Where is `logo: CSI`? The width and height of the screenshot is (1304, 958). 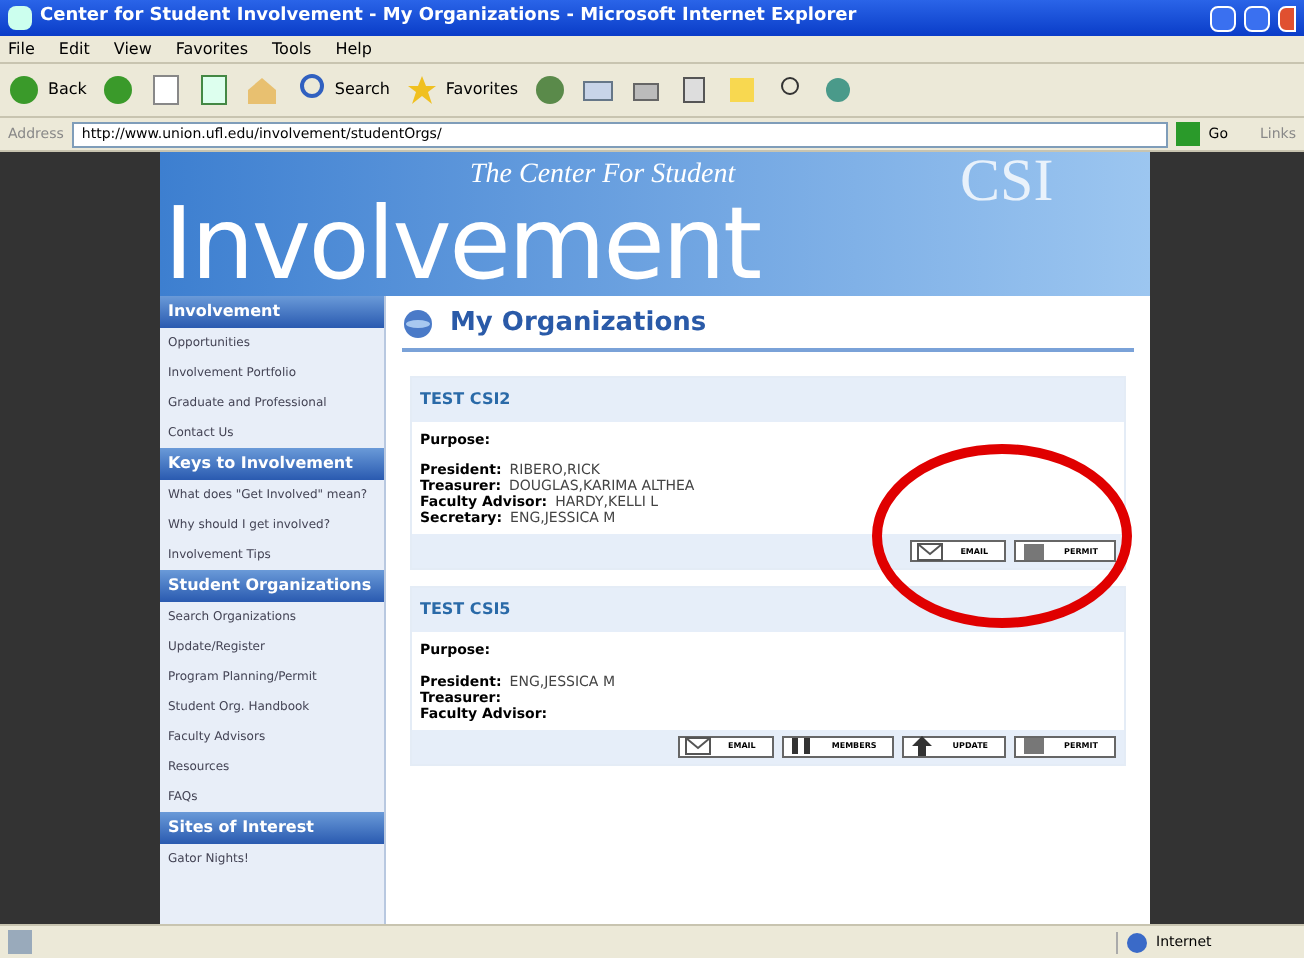
logo: CSI is located at coordinates (1007, 182).